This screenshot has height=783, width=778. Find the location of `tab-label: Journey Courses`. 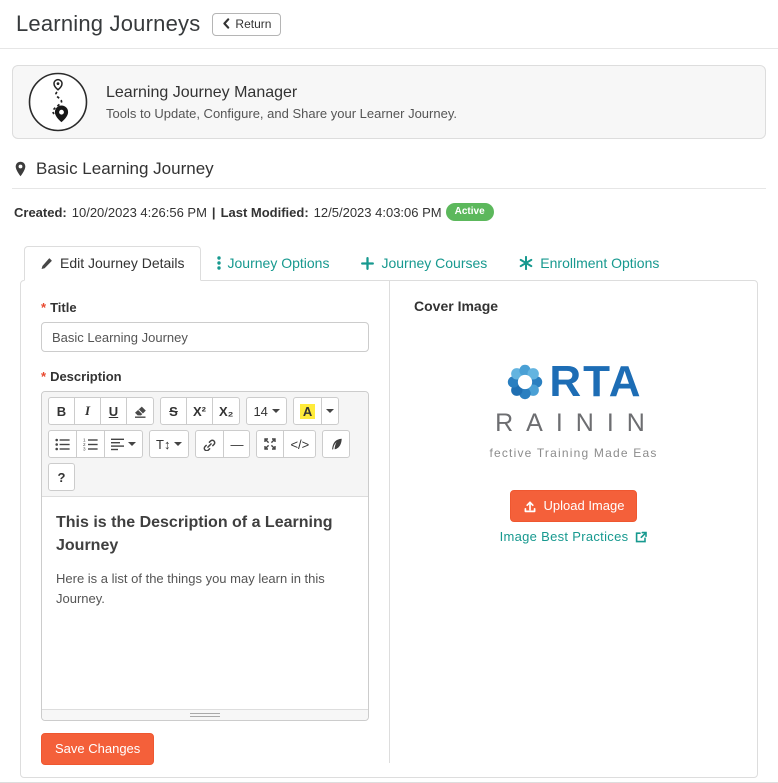

tab-label: Journey Courses is located at coordinates (434, 263).